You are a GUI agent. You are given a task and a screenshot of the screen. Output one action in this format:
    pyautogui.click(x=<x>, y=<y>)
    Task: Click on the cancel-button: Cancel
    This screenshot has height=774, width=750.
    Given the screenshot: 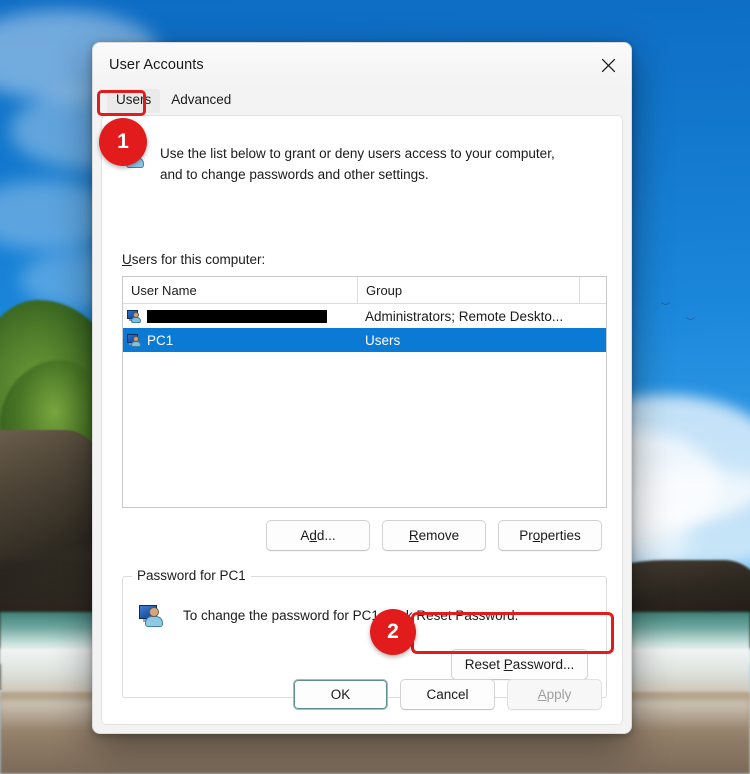 What is the action you would take?
    pyautogui.click(x=447, y=694)
    